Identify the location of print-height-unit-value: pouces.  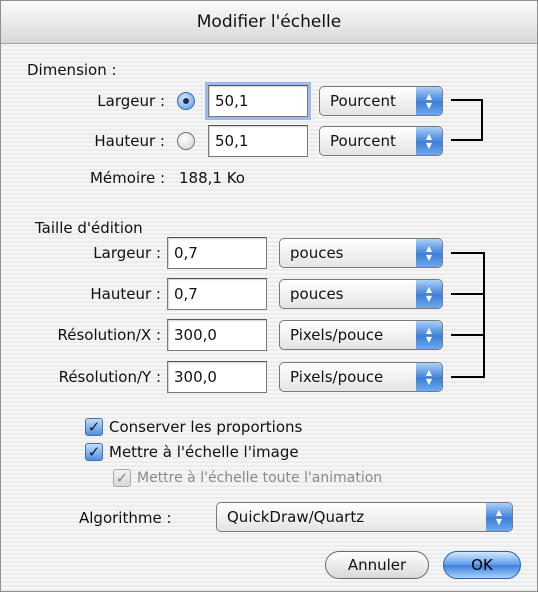
(317, 294).